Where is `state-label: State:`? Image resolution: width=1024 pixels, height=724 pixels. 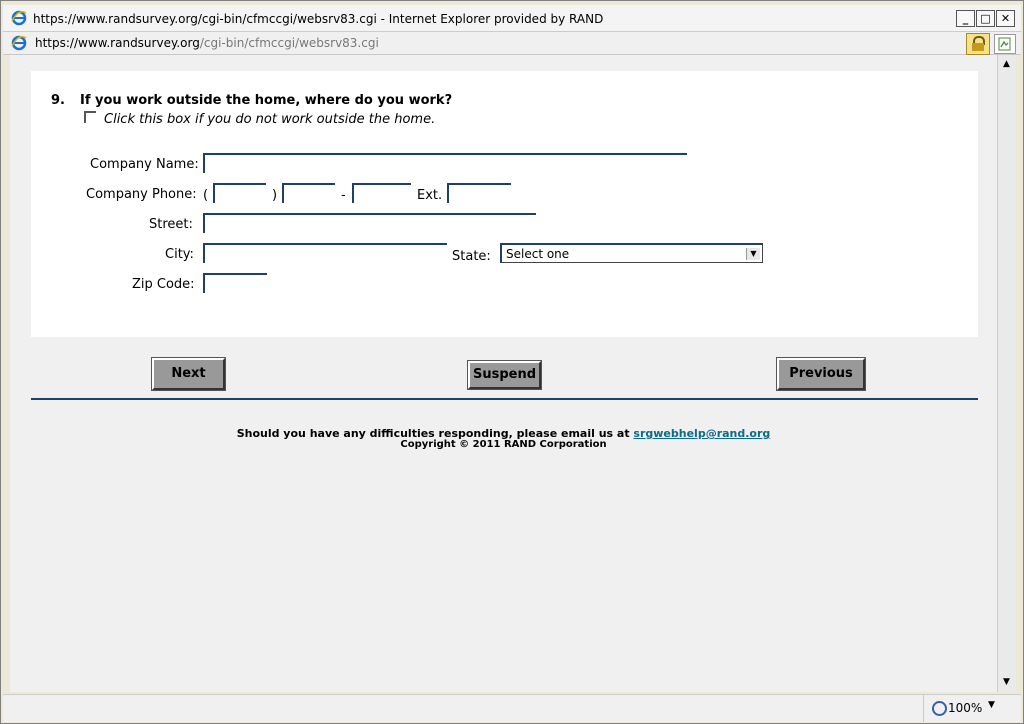 state-label: State: is located at coordinates (471, 256).